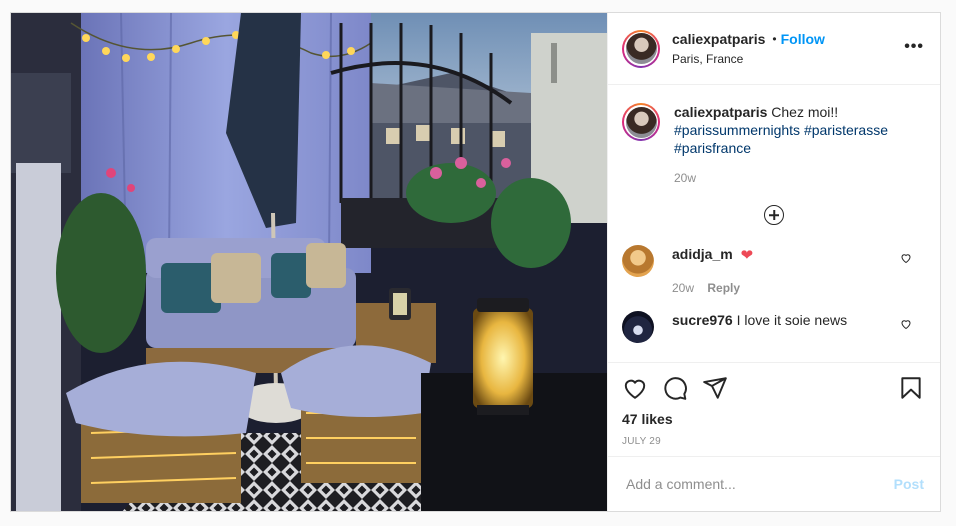 Image resolution: width=956 pixels, height=526 pixels. What do you see at coordinates (774, 419) in the screenshot?
I see `likes-count: 47 likes` at bounding box center [774, 419].